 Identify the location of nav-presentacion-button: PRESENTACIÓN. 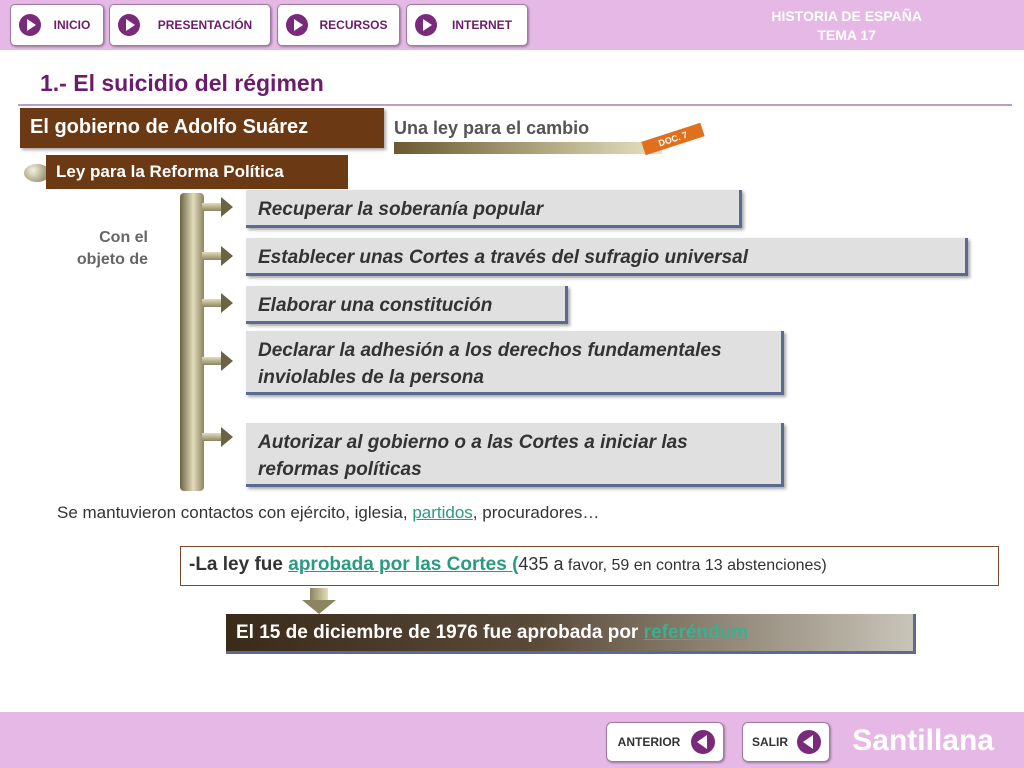
(190, 25).